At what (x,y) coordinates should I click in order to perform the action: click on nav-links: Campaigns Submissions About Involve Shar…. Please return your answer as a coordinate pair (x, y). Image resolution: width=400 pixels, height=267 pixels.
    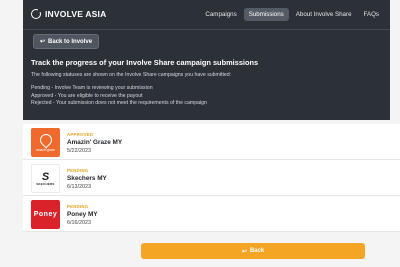
    Looking at the image, I should click on (292, 14).